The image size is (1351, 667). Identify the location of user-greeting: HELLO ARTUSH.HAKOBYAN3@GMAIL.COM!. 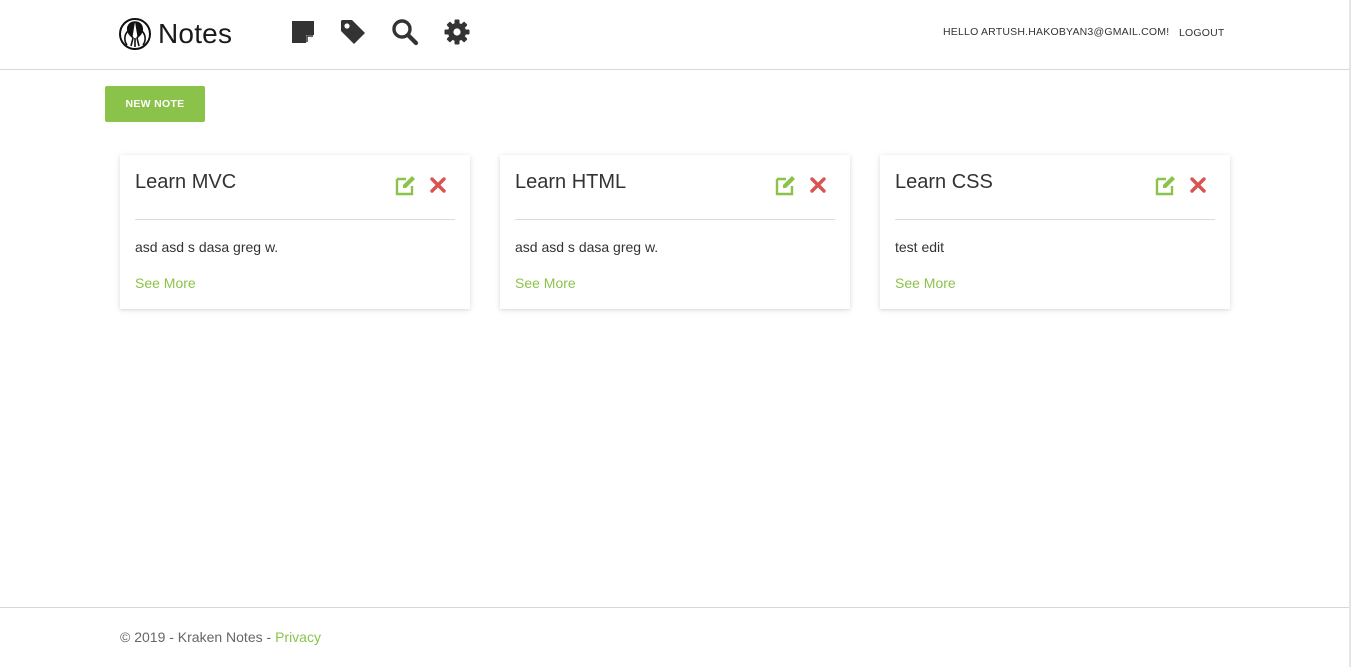
(1056, 32).